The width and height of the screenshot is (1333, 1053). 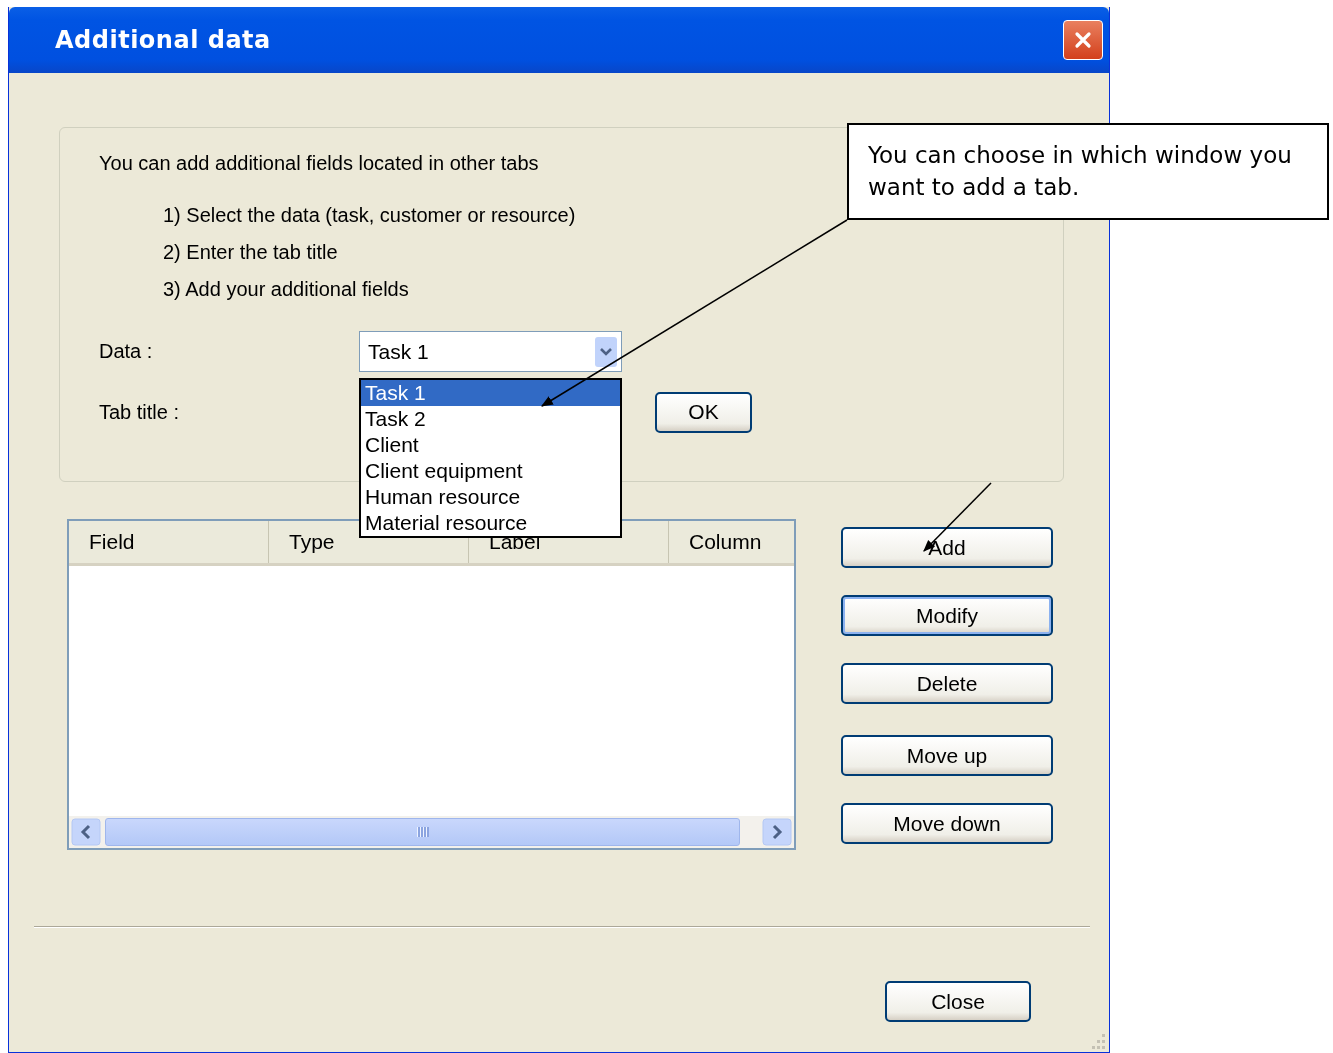 I want to click on dropdown-option: Task 1, so click(x=490, y=393).